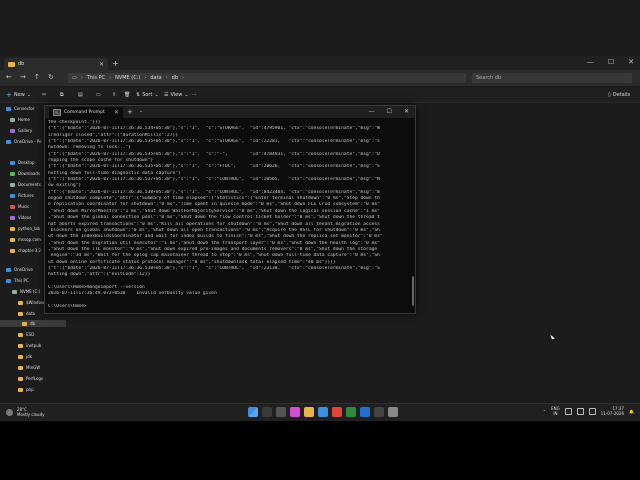 This screenshot has width=640, height=480. I want to click on refresh-icon: ↻, so click(51, 77).